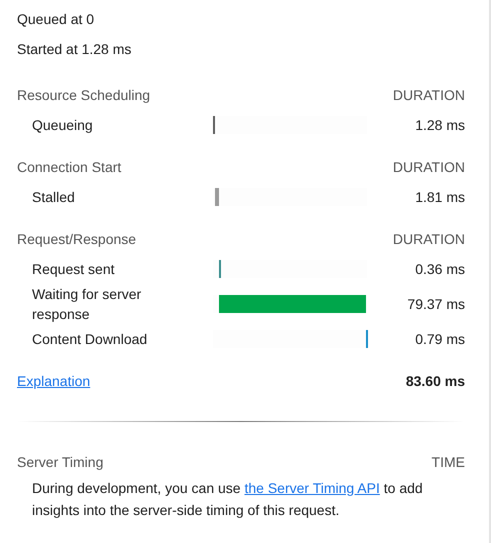 Image resolution: width=491 pixels, height=543 pixels. Describe the element at coordinates (312, 488) in the screenshot. I see `server-timing-api-link: the Server Timing API` at that location.